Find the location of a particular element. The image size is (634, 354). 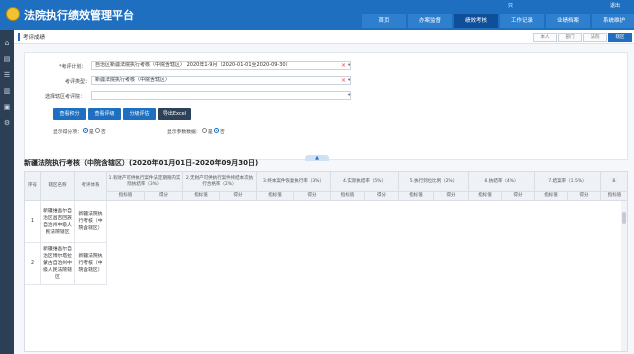

col-header-type: 考评体系 is located at coordinates (91, 186).